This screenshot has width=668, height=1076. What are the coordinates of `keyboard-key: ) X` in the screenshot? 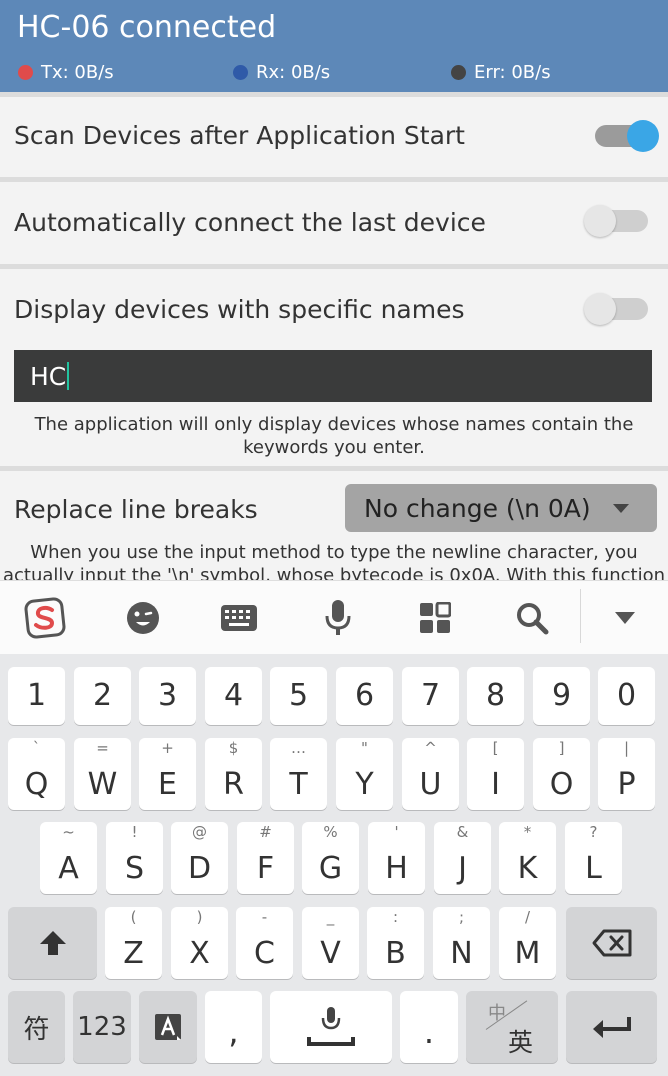 It's located at (199, 943).